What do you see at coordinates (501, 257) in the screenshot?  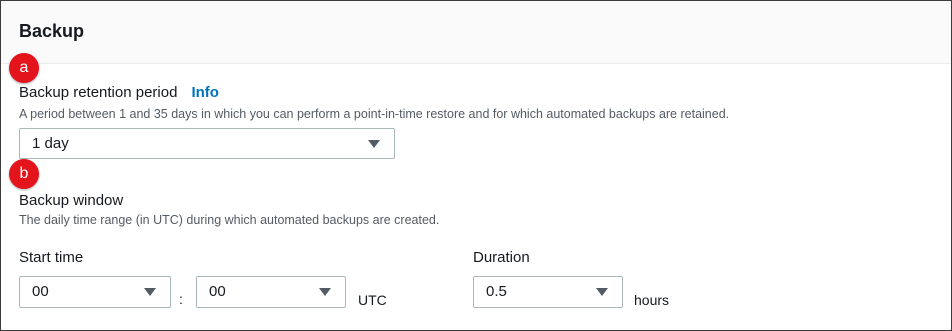 I see `duration-label: Duration` at bounding box center [501, 257].